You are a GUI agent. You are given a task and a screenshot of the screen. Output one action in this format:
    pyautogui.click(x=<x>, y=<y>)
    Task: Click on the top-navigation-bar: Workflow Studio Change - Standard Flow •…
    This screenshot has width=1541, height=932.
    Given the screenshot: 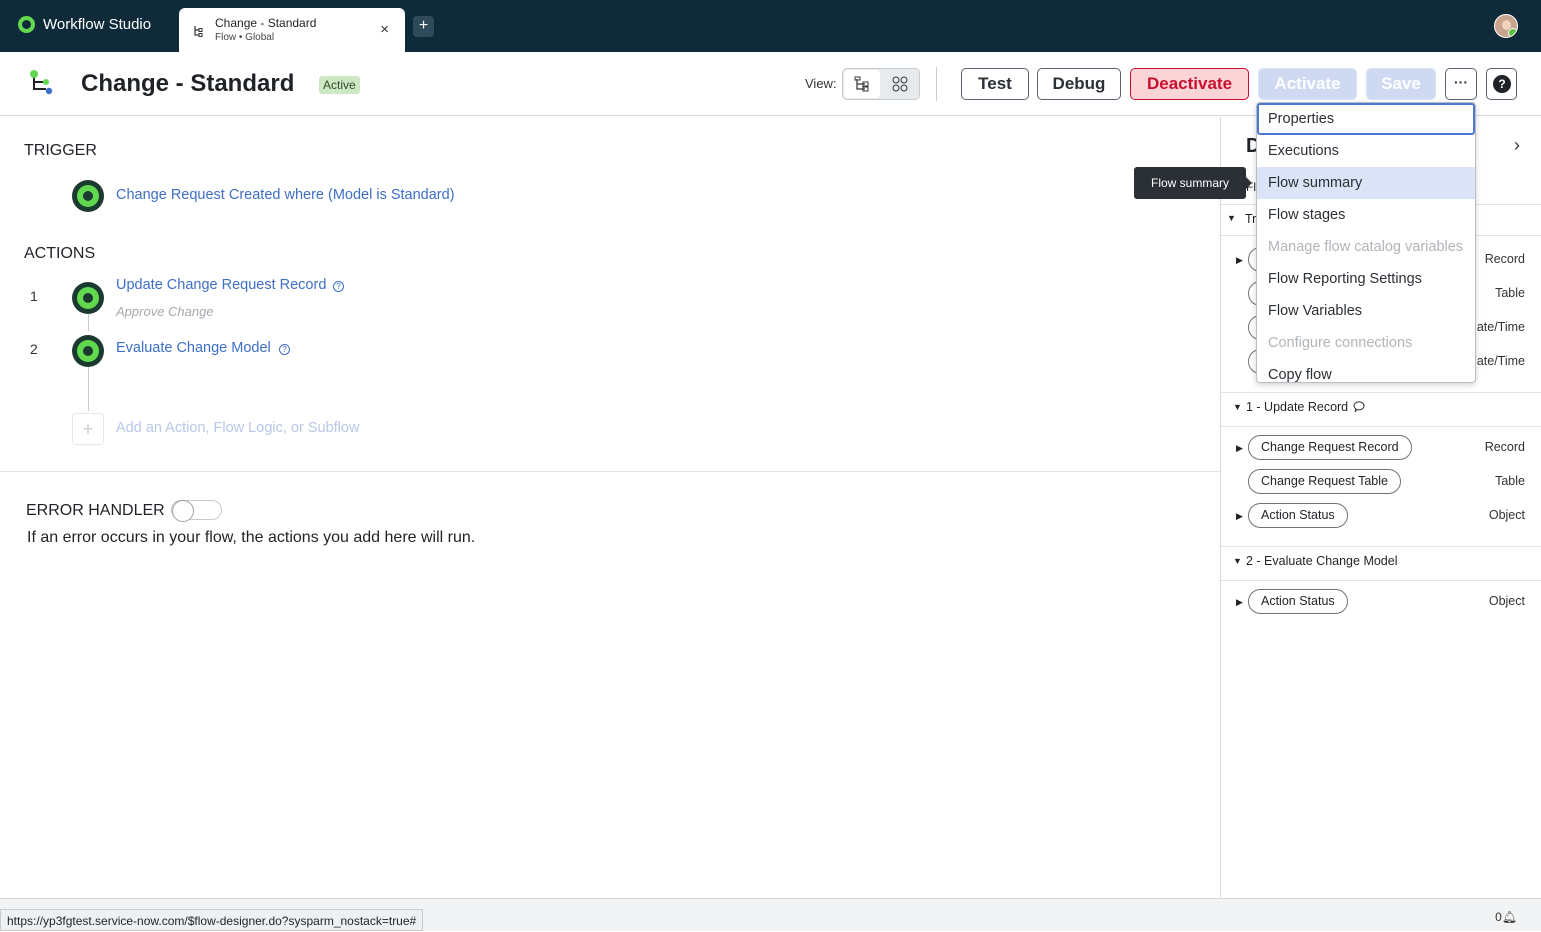 What is the action you would take?
    pyautogui.click(x=770, y=26)
    